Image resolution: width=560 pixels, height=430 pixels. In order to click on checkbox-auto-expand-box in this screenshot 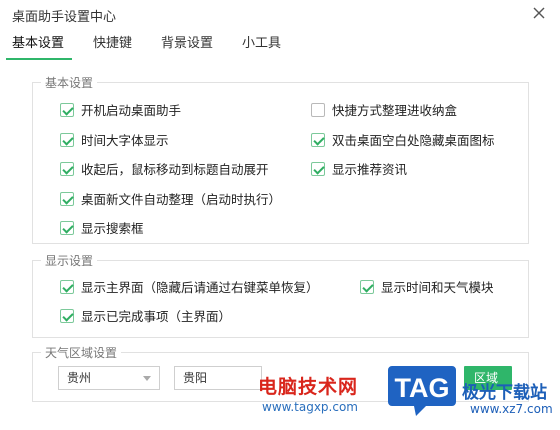, I will do `click(67, 168)`.